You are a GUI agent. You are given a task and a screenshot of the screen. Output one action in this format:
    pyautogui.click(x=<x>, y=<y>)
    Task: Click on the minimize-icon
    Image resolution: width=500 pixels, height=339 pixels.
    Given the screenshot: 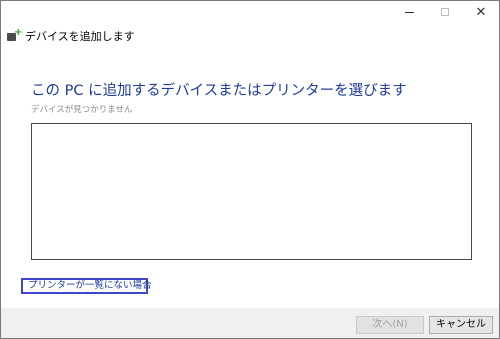 What is the action you would take?
    pyautogui.click(x=409, y=12)
    